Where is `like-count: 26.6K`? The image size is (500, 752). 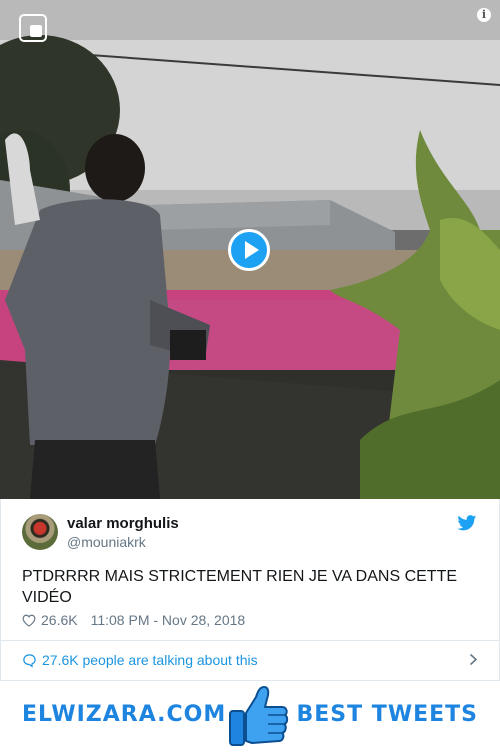
like-count: 26.6K is located at coordinates (59, 620).